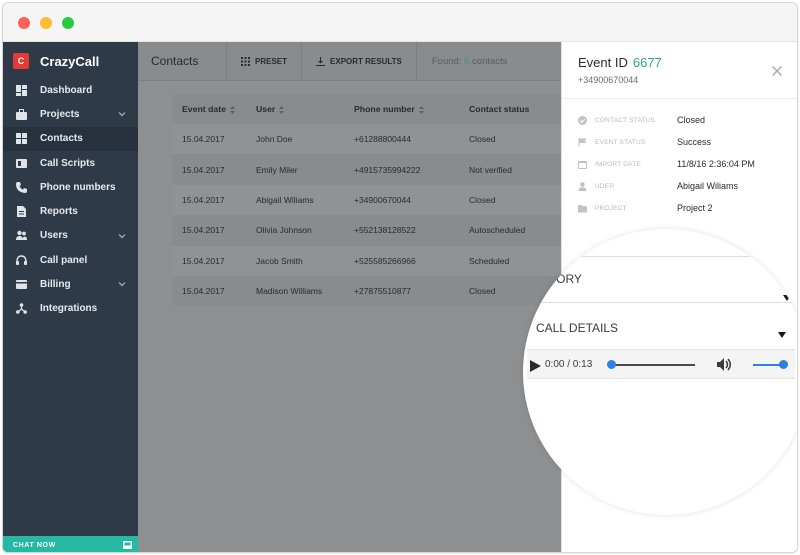  I want to click on download-icon, so click(321, 61).